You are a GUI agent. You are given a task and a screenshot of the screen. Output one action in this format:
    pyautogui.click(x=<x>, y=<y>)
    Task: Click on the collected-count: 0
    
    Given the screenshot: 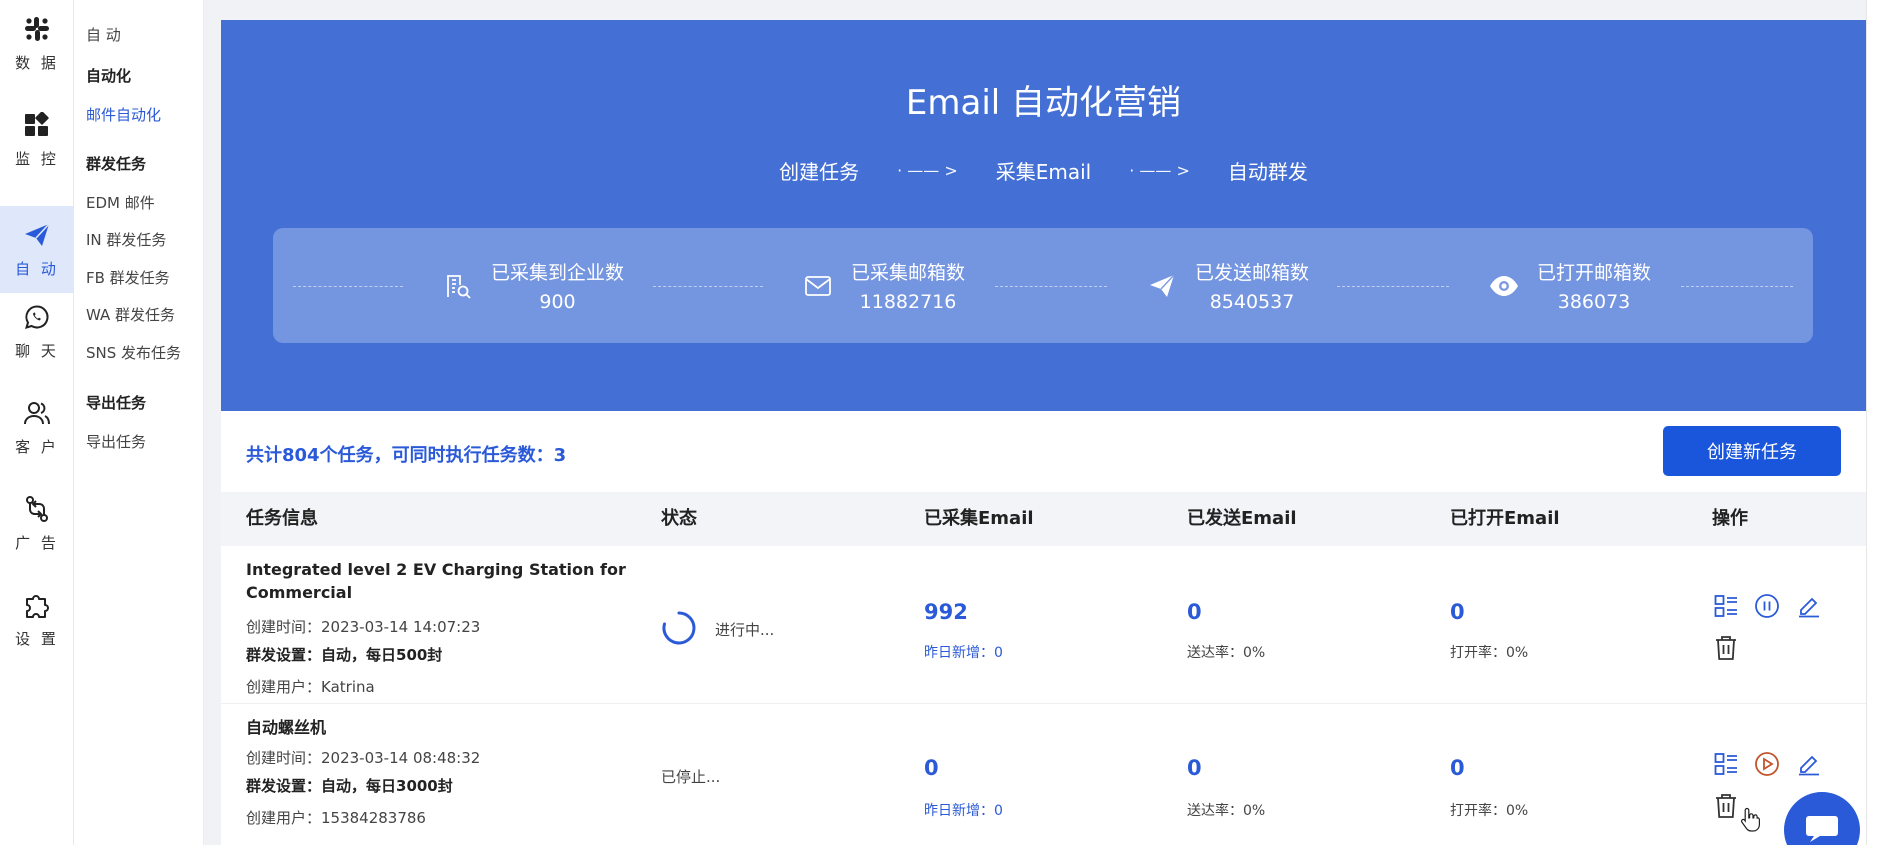 What is the action you would take?
    pyautogui.click(x=931, y=768)
    